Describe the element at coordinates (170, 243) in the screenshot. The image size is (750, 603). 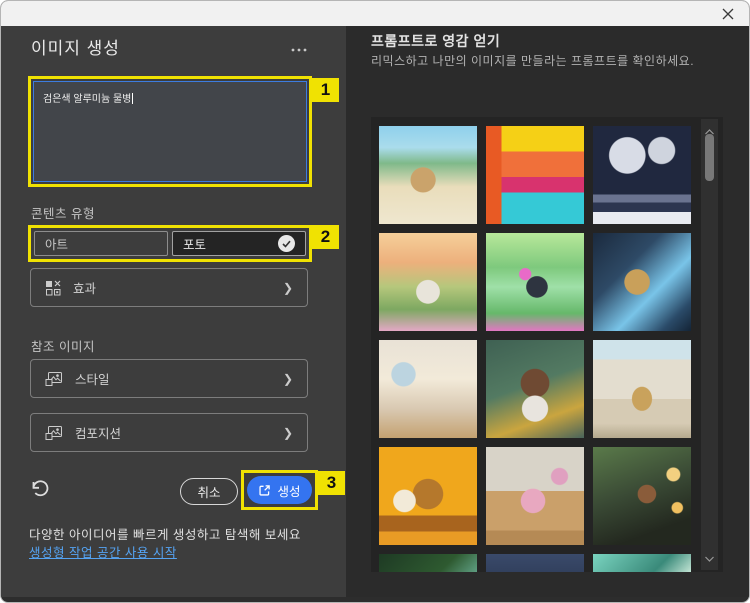
I see `highlight-box-2: 아트 포토` at that location.